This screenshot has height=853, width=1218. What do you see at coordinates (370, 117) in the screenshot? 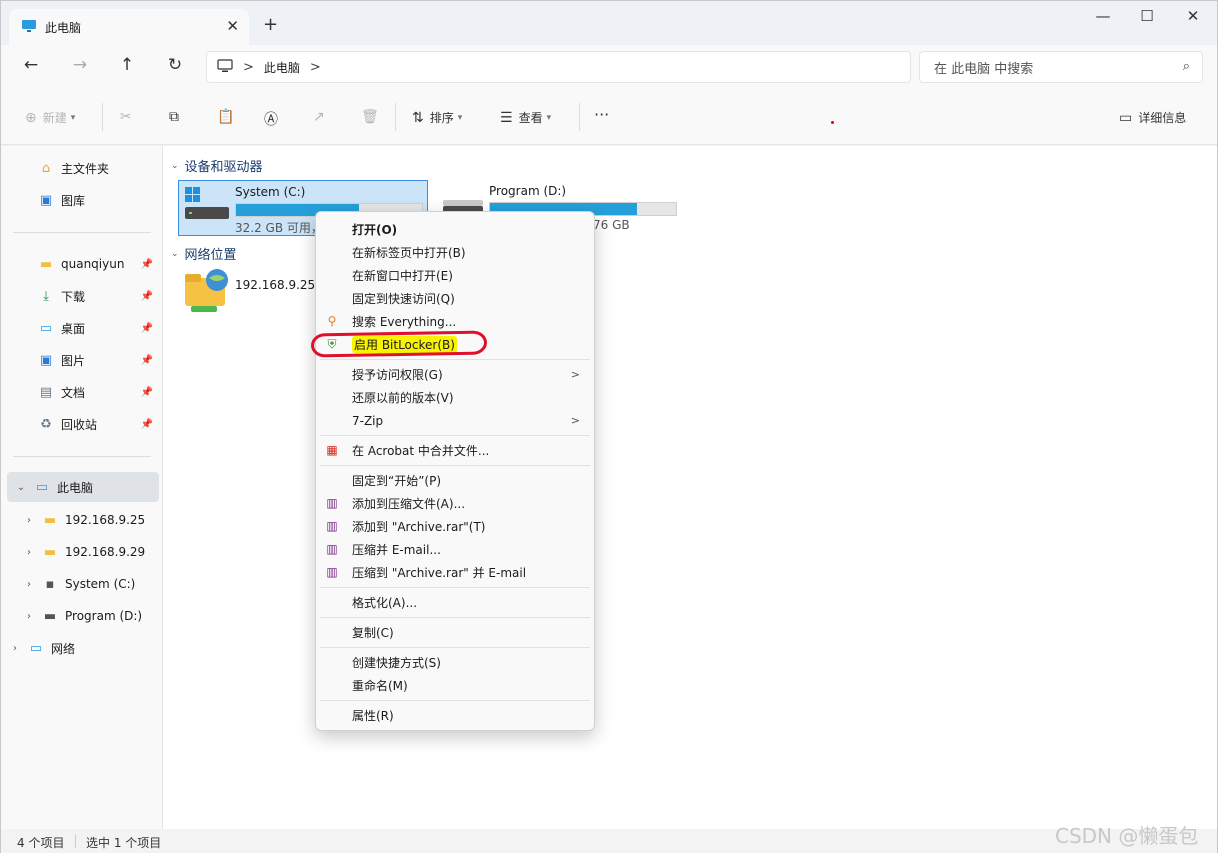
I see `delete-button: 🗑` at bounding box center [370, 117].